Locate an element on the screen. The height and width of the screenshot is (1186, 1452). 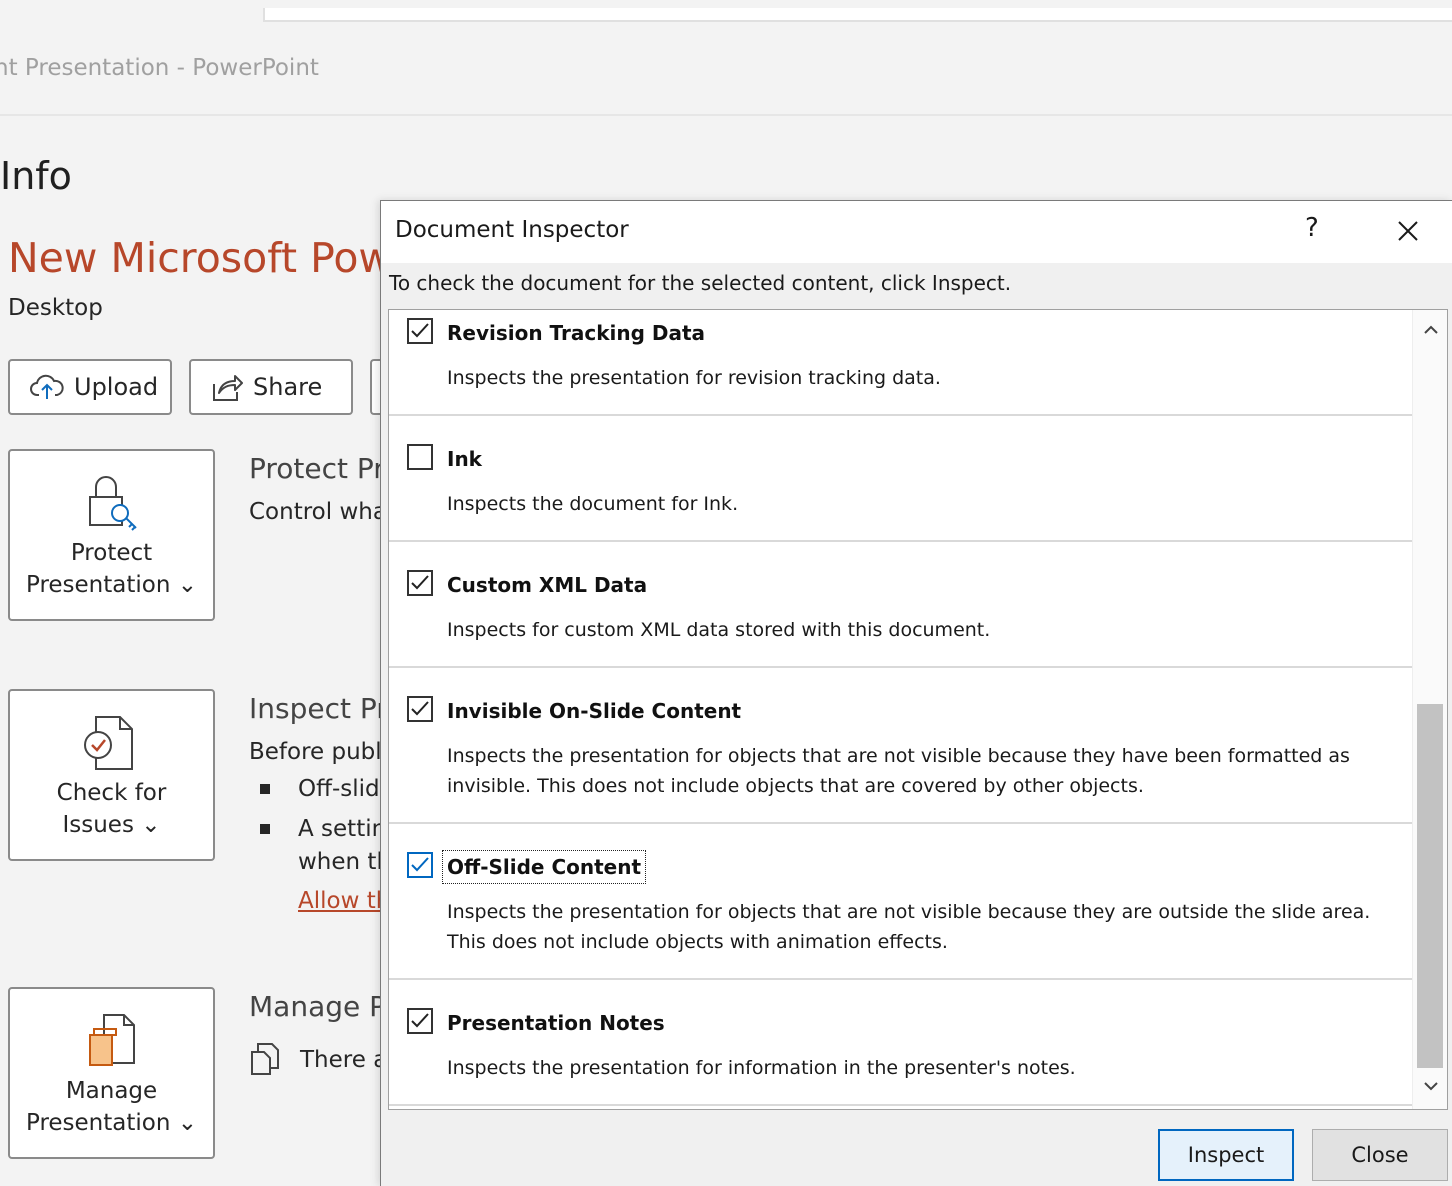
inspect-button-label: Inspect is located at coordinates (1226, 1155).